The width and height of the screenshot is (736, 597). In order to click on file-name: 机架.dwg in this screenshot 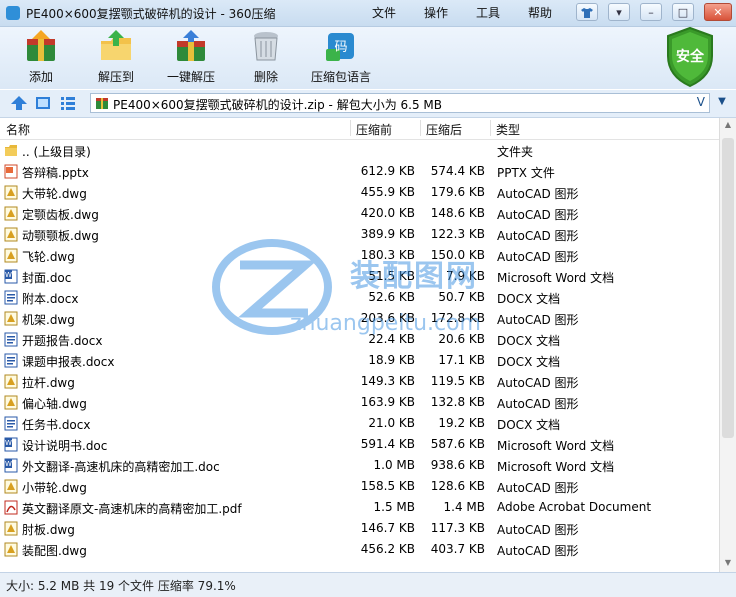, I will do `click(48, 320)`.